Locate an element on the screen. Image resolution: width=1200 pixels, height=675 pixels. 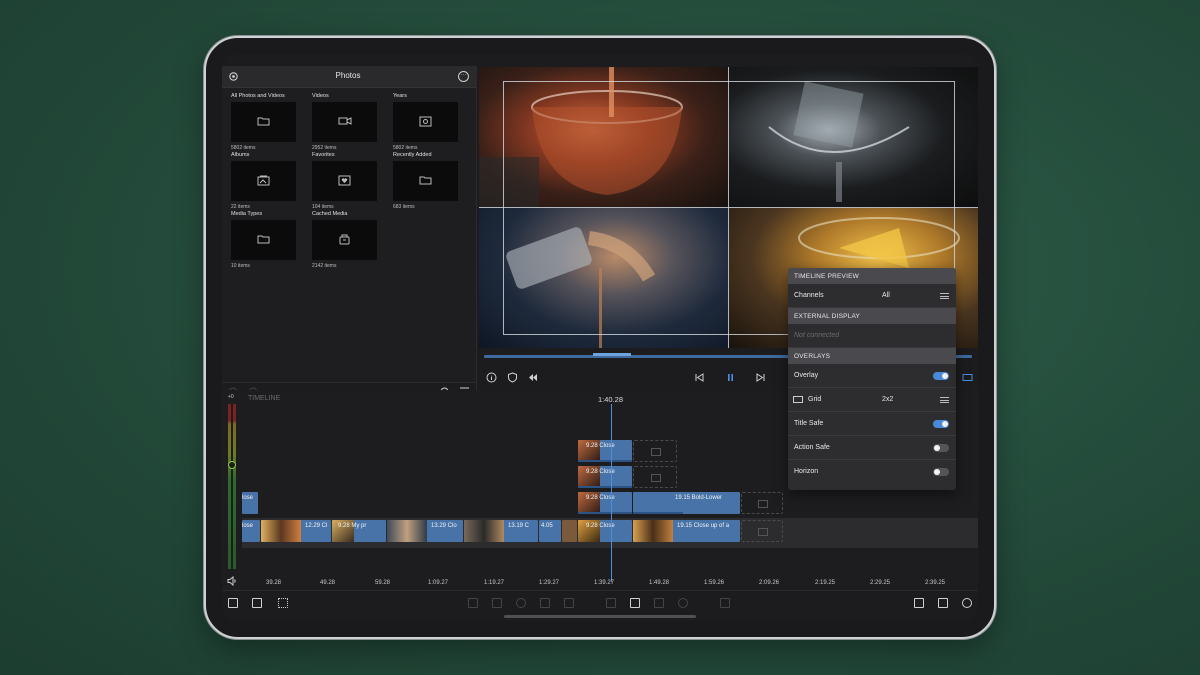
shield-icon is located at coordinates (512, 377).